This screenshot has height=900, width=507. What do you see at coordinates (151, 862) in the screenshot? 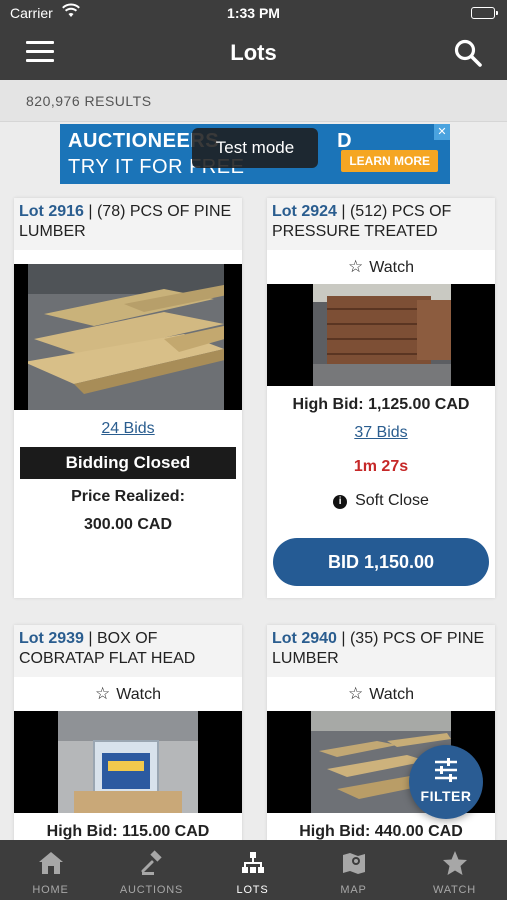
I see `gavel-icon` at bounding box center [151, 862].